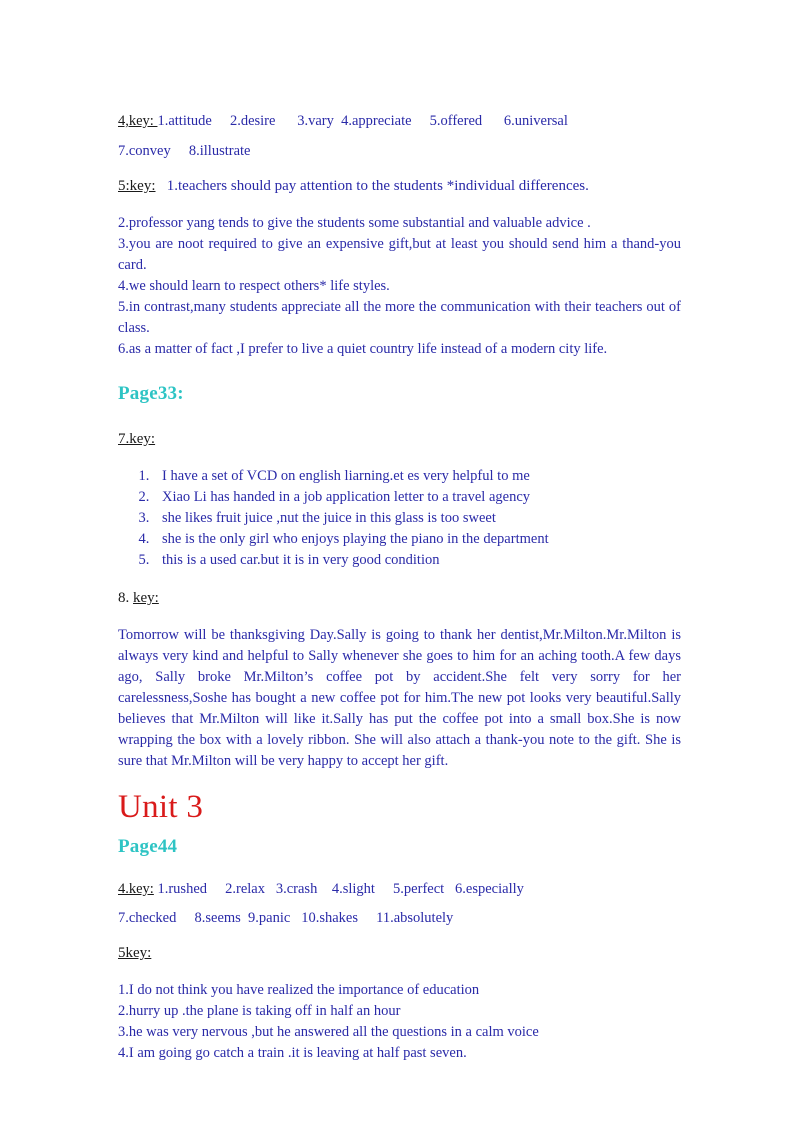 Image resolution: width=800 pixels, height=1132 pixels. I want to click on answer-block-key5-bottom-header: 5key:, so click(399, 953).